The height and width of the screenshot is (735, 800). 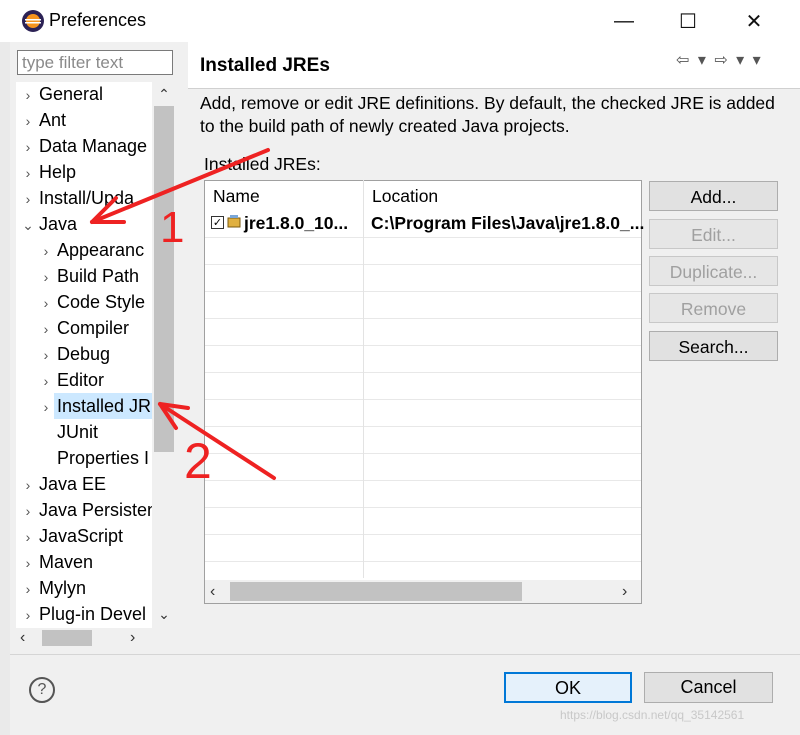 I want to click on watermark: https://blog.csdn.net/qq_35142561, so click(x=652, y=715).